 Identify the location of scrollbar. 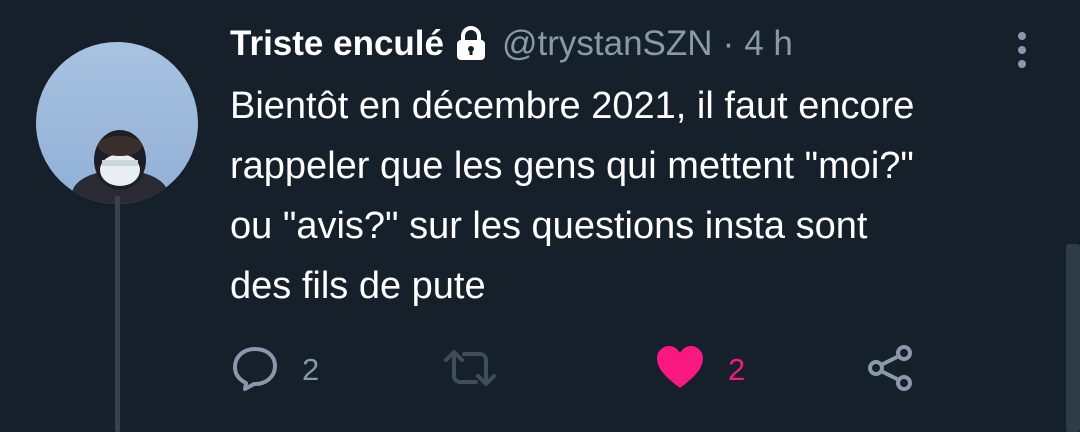
(1073, 338).